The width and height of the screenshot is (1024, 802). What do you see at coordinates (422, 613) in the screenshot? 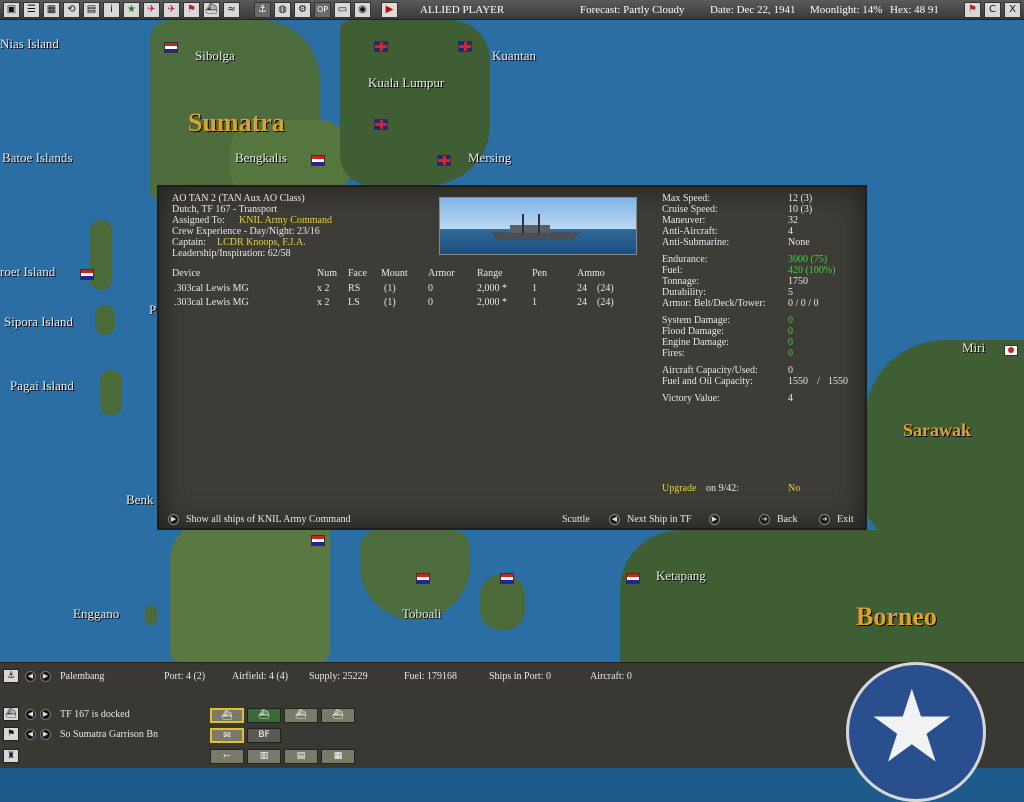
I see `label-toboali: Toboali` at bounding box center [422, 613].